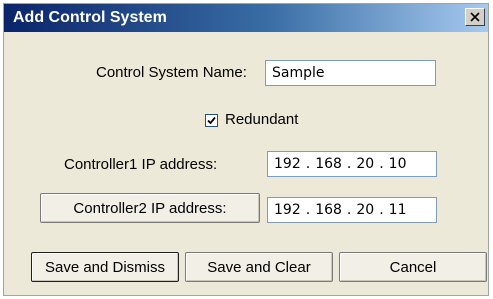  Describe the element at coordinates (350, 73) in the screenshot. I see `control-system-name-input: Sample` at that location.